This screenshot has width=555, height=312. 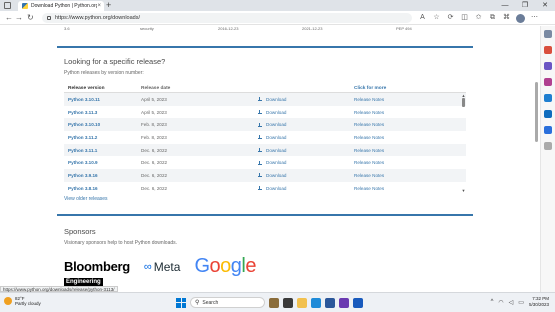 I want to click on tools-icon, so click(x=548, y=66).